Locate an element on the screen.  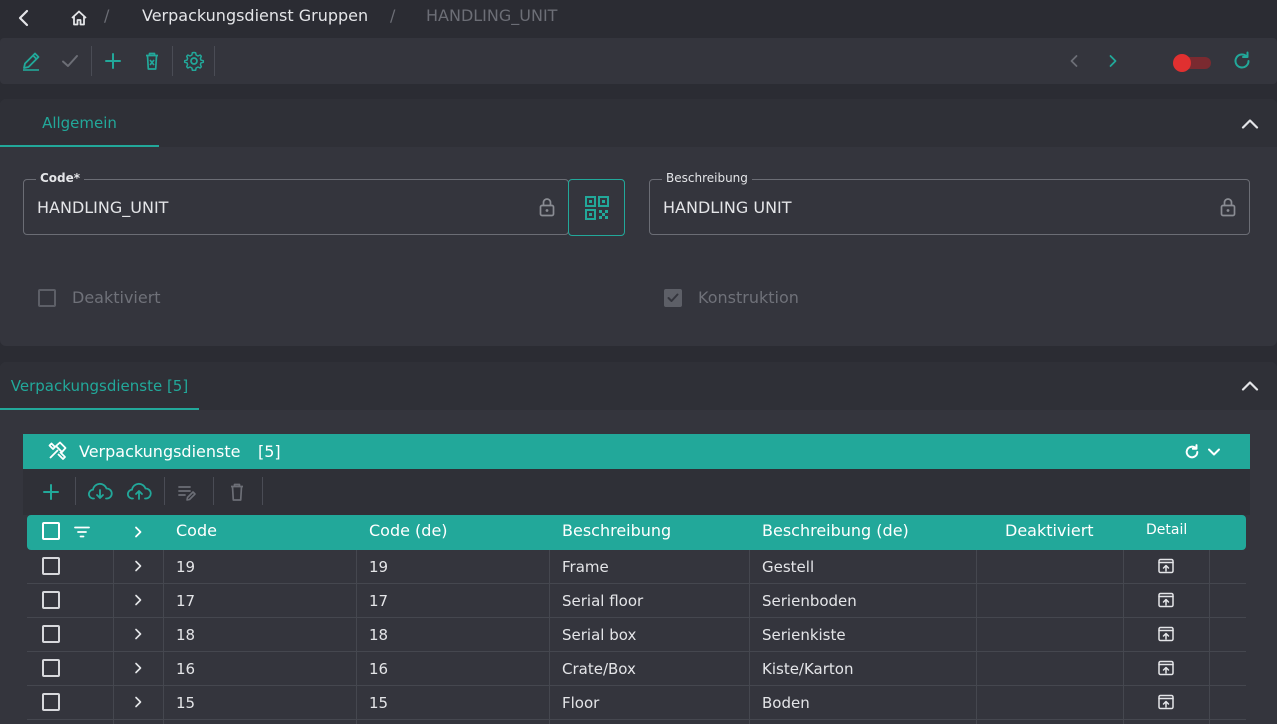
cell-description-de: Kiste/Karton is located at coordinates (808, 669).